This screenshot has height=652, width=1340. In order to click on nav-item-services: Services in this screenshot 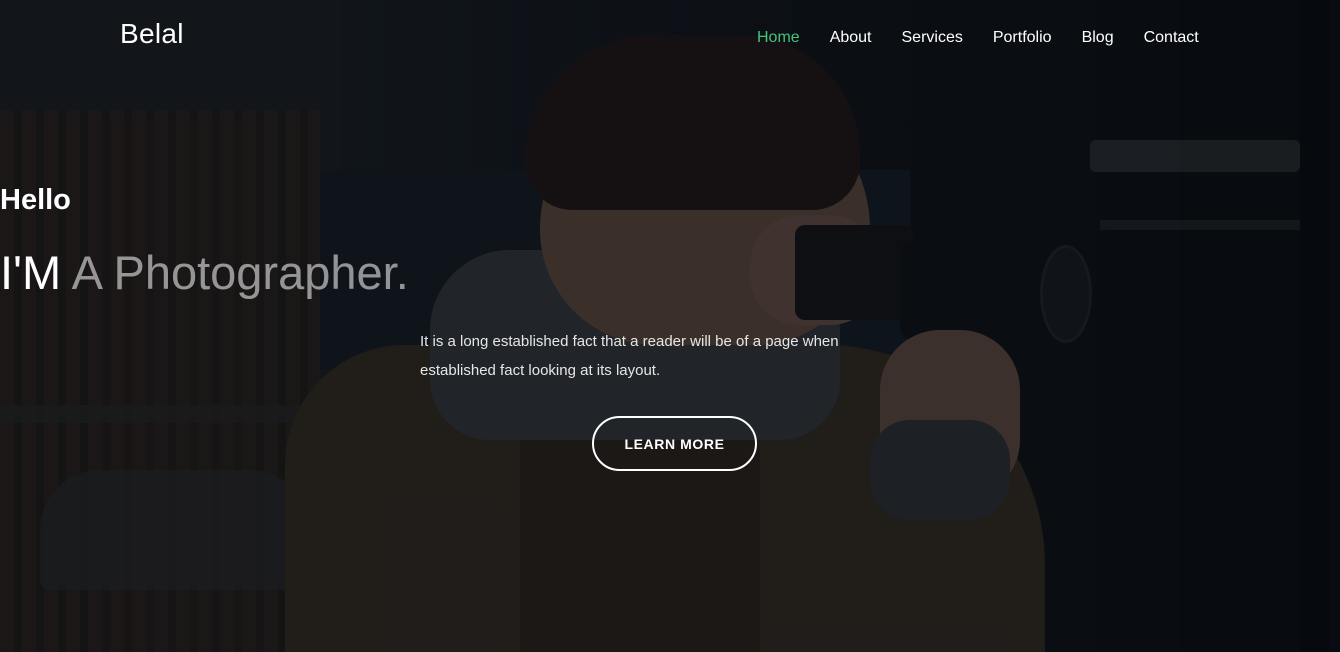, I will do `click(932, 38)`.